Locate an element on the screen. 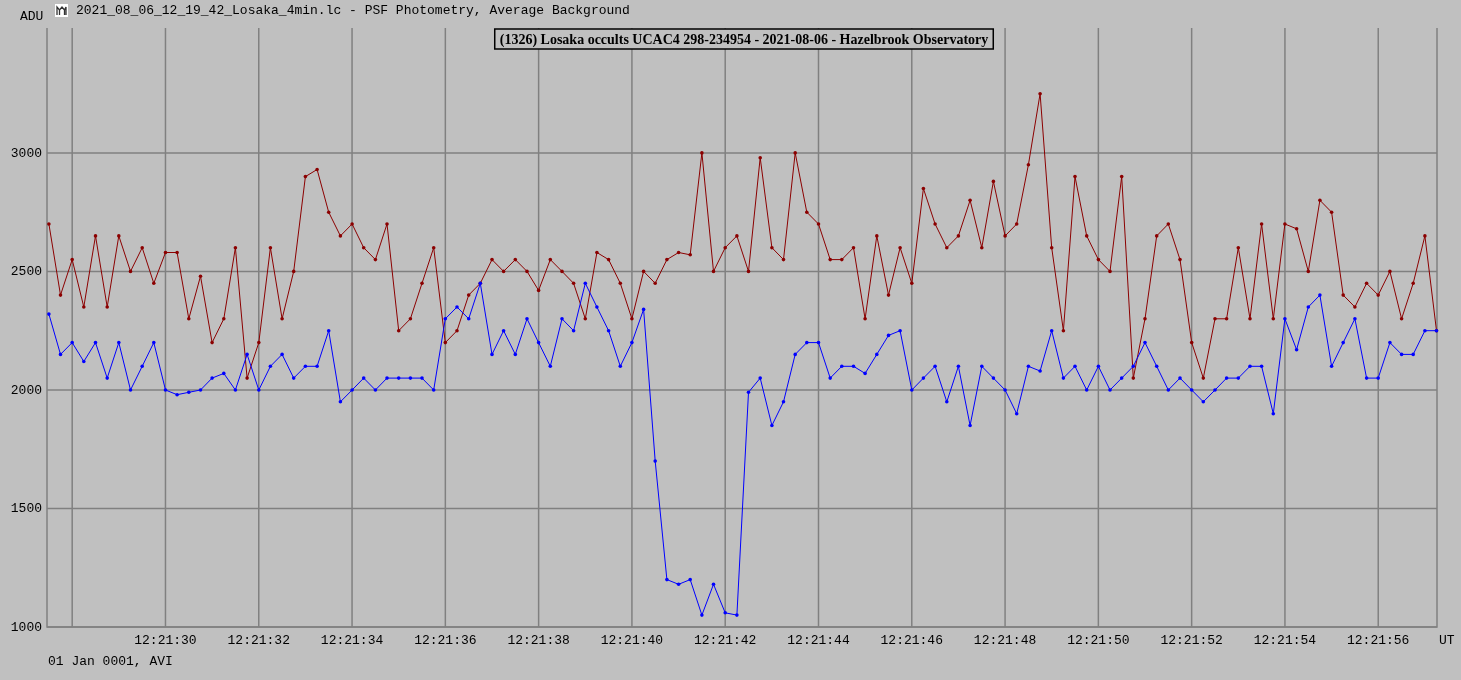  date-label: 01 Jan 0001, AVI is located at coordinates (110, 662).